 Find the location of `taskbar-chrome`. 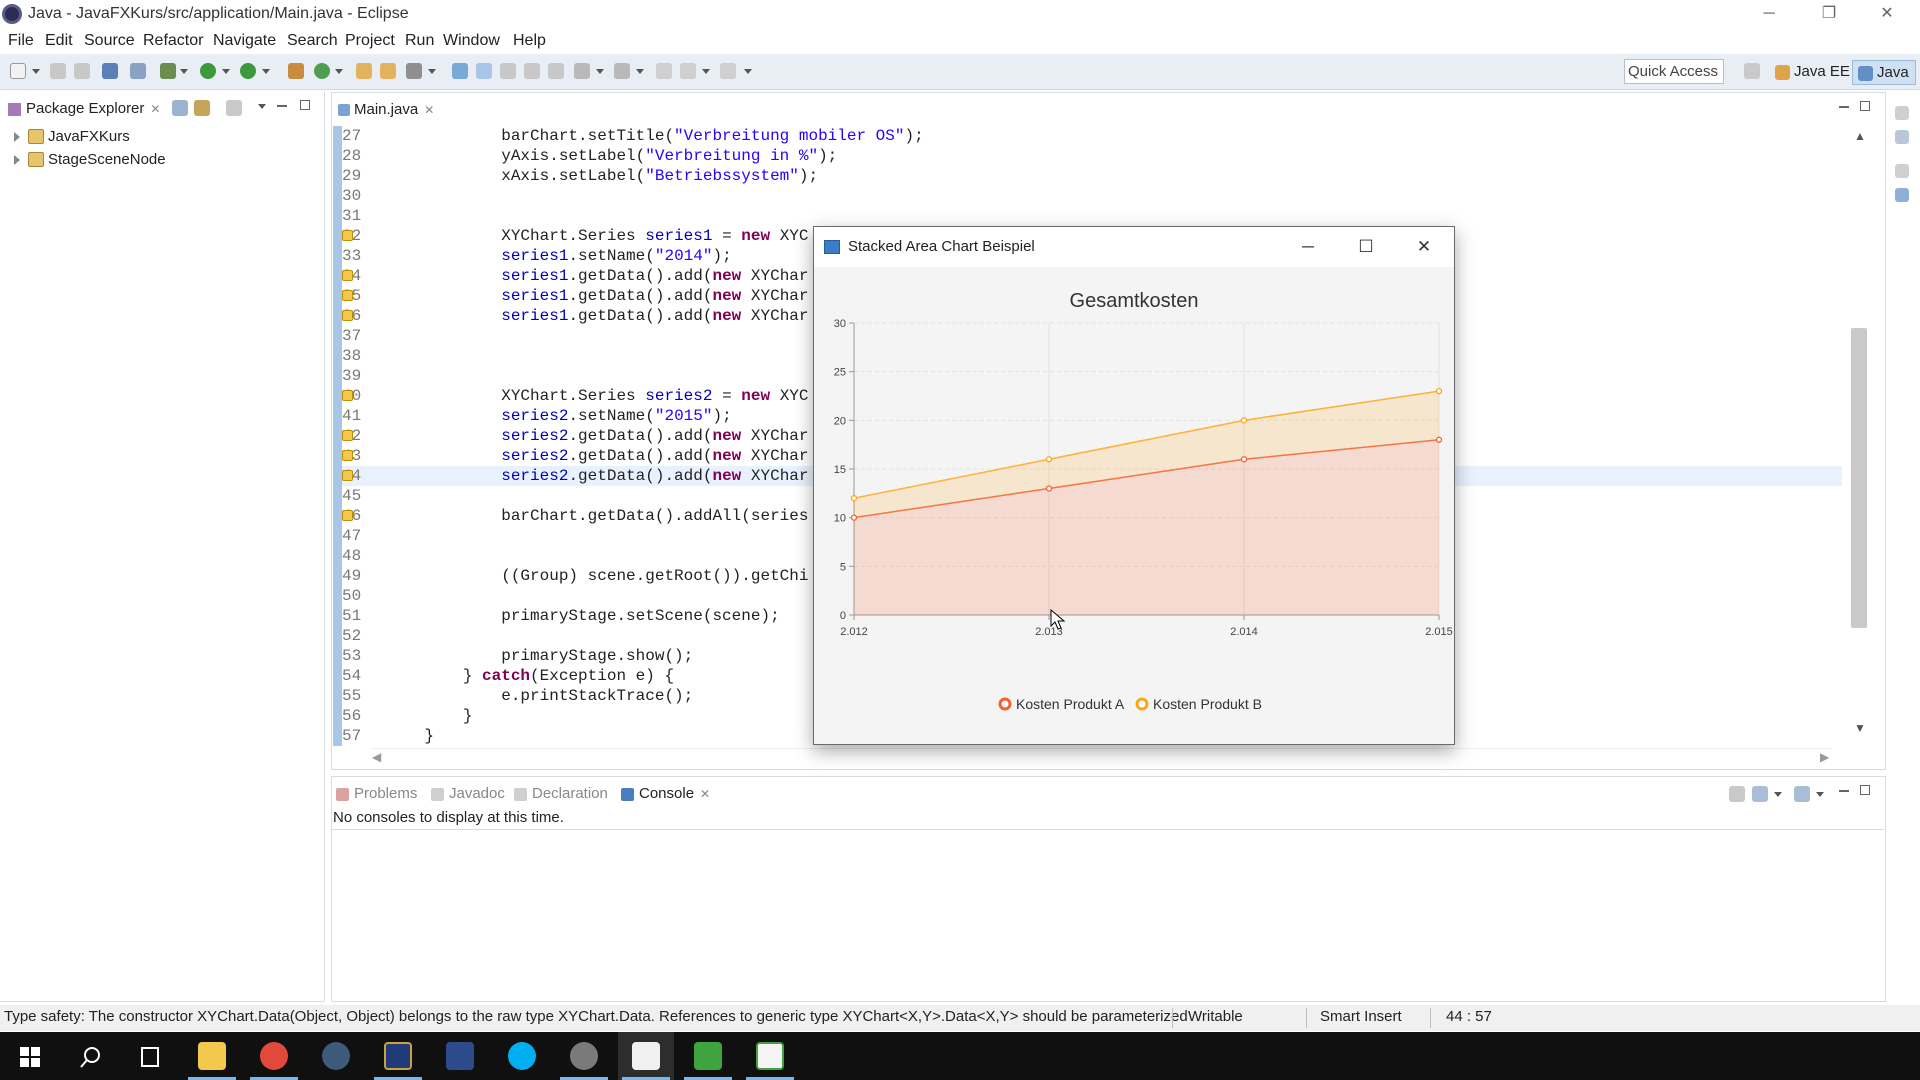

taskbar-chrome is located at coordinates (274, 1056).